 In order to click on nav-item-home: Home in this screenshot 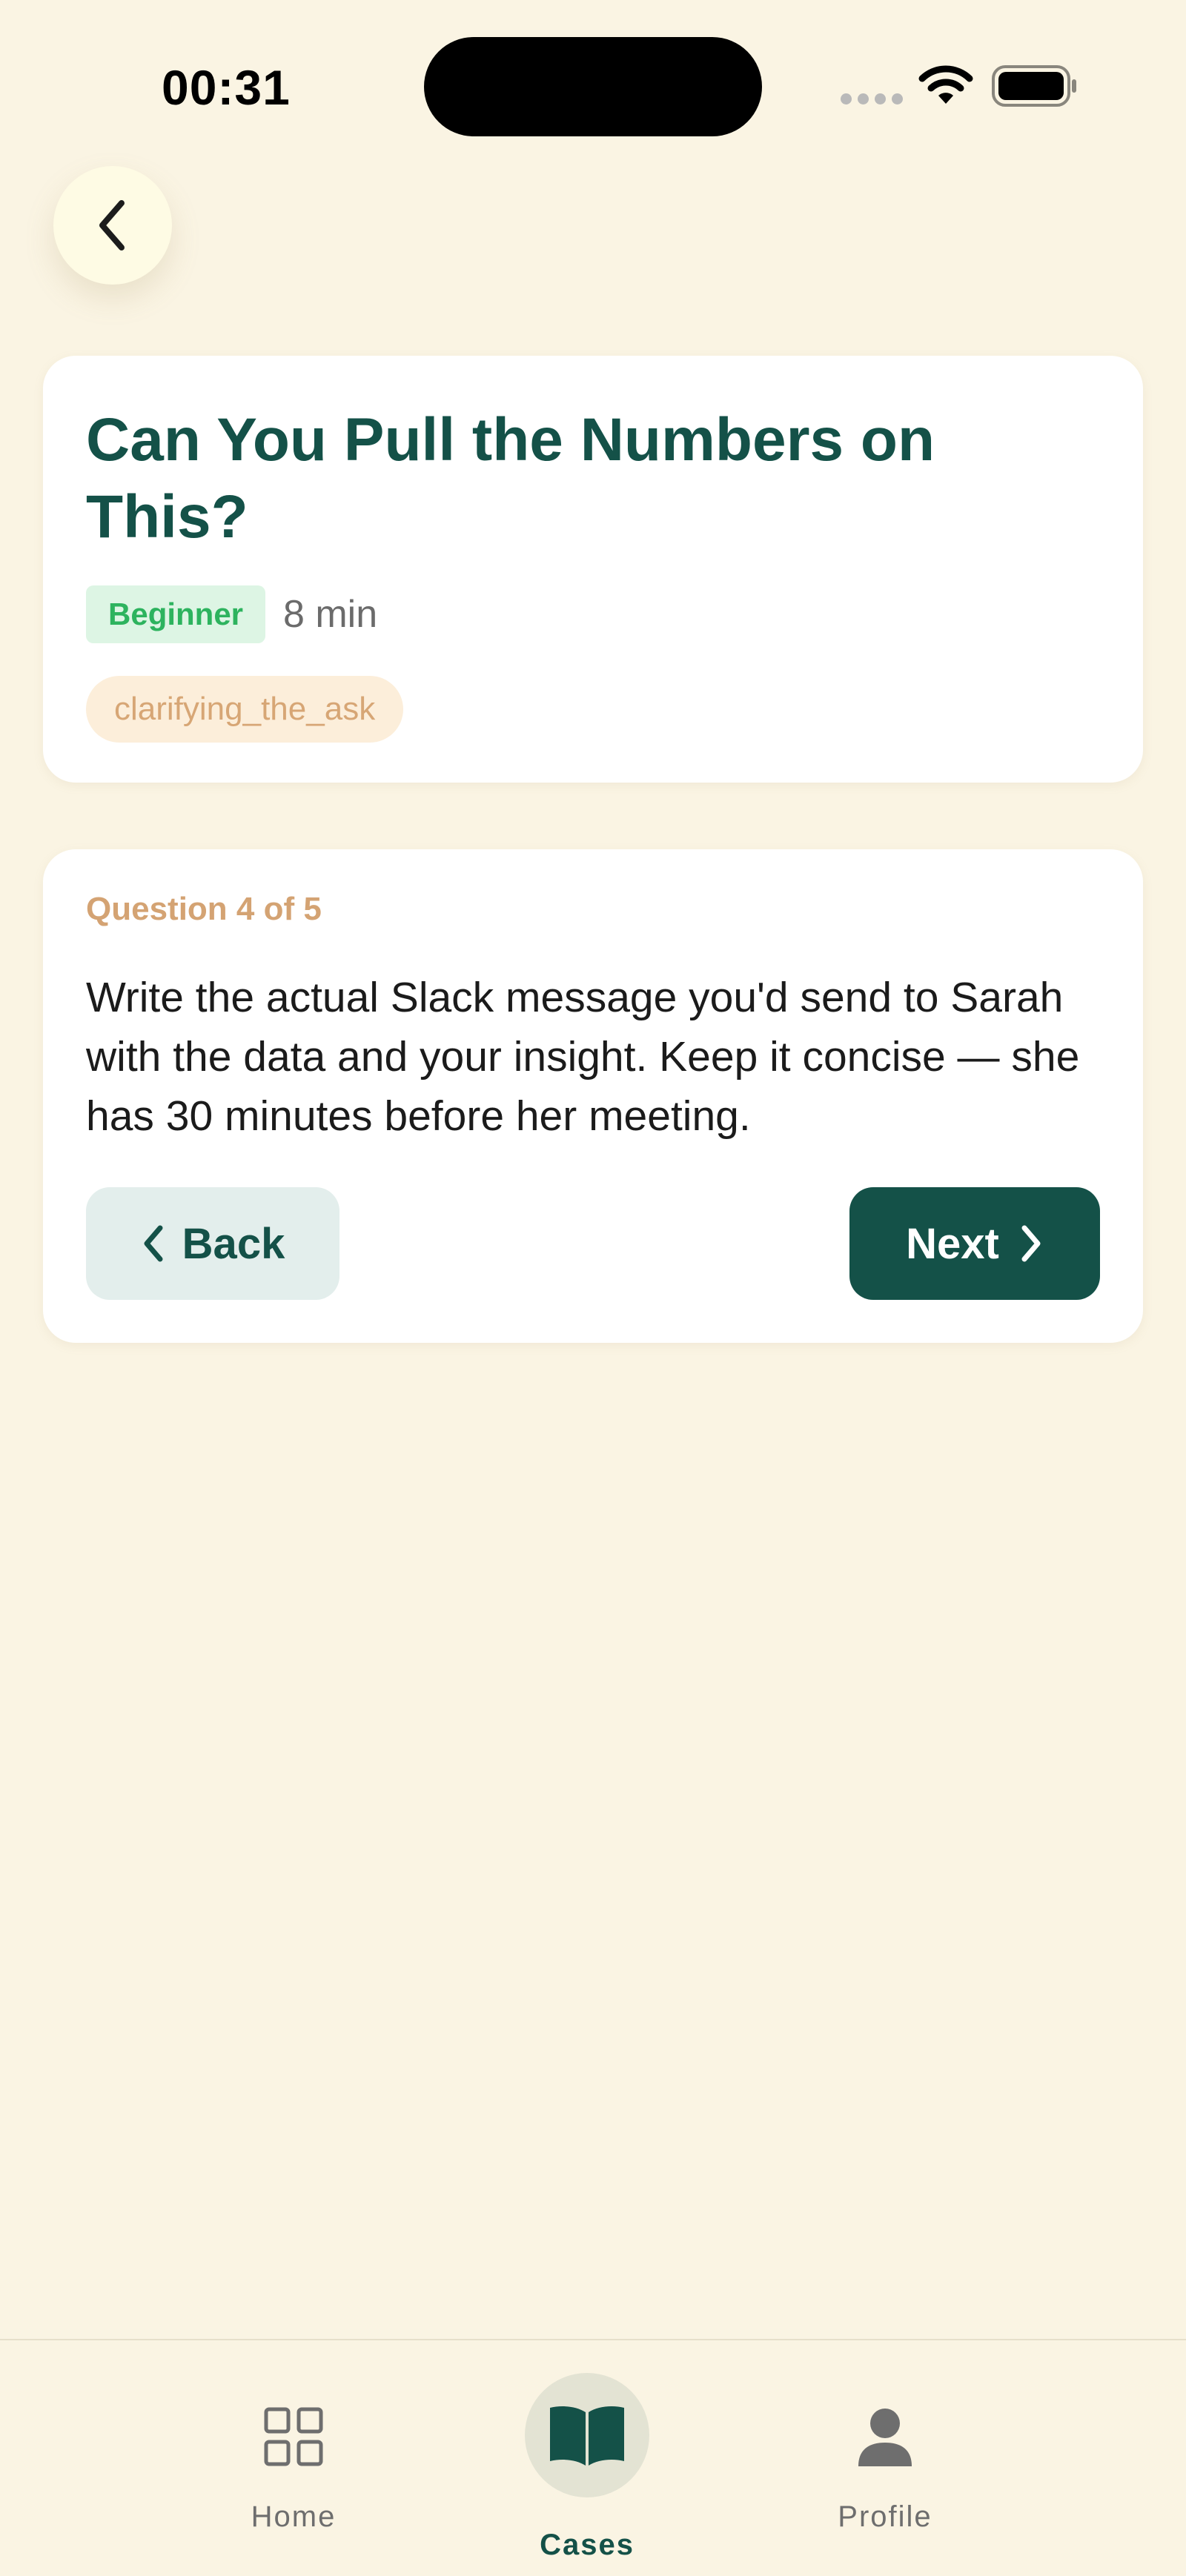, I will do `click(293, 2458)`.